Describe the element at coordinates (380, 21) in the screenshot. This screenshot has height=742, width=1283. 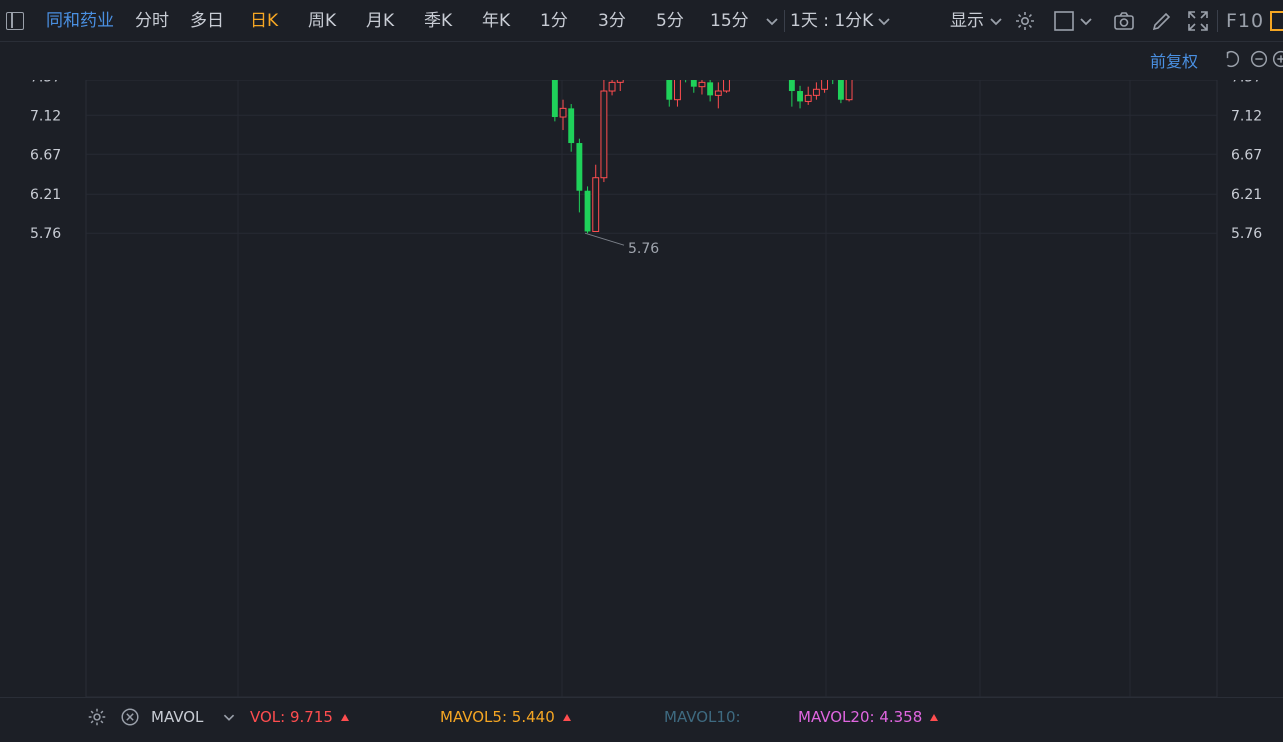
I see `tab-monthly-k: 月K` at that location.